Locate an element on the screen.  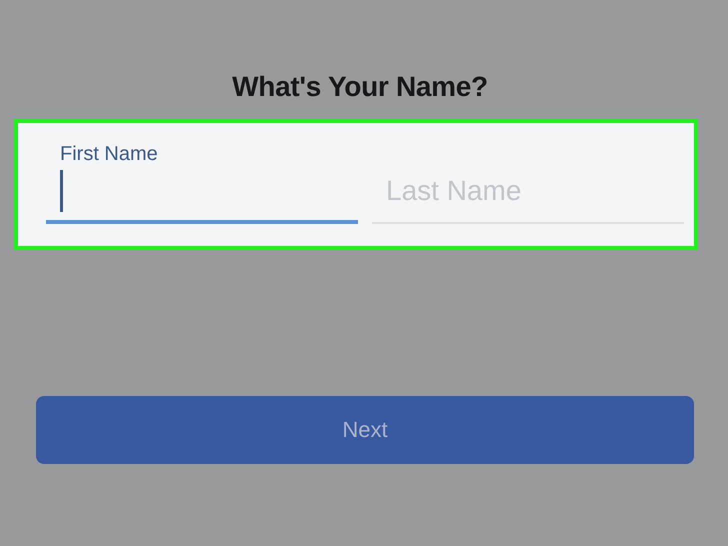
field-label: First Name is located at coordinates (109, 154).